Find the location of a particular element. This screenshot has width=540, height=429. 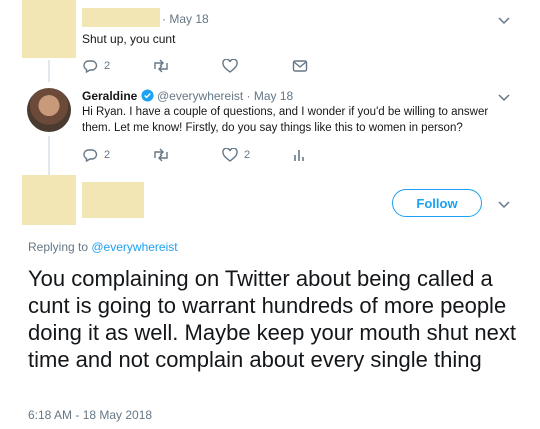

handle-time: @everywhereist · May 18 is located at coordinates (225, 96).